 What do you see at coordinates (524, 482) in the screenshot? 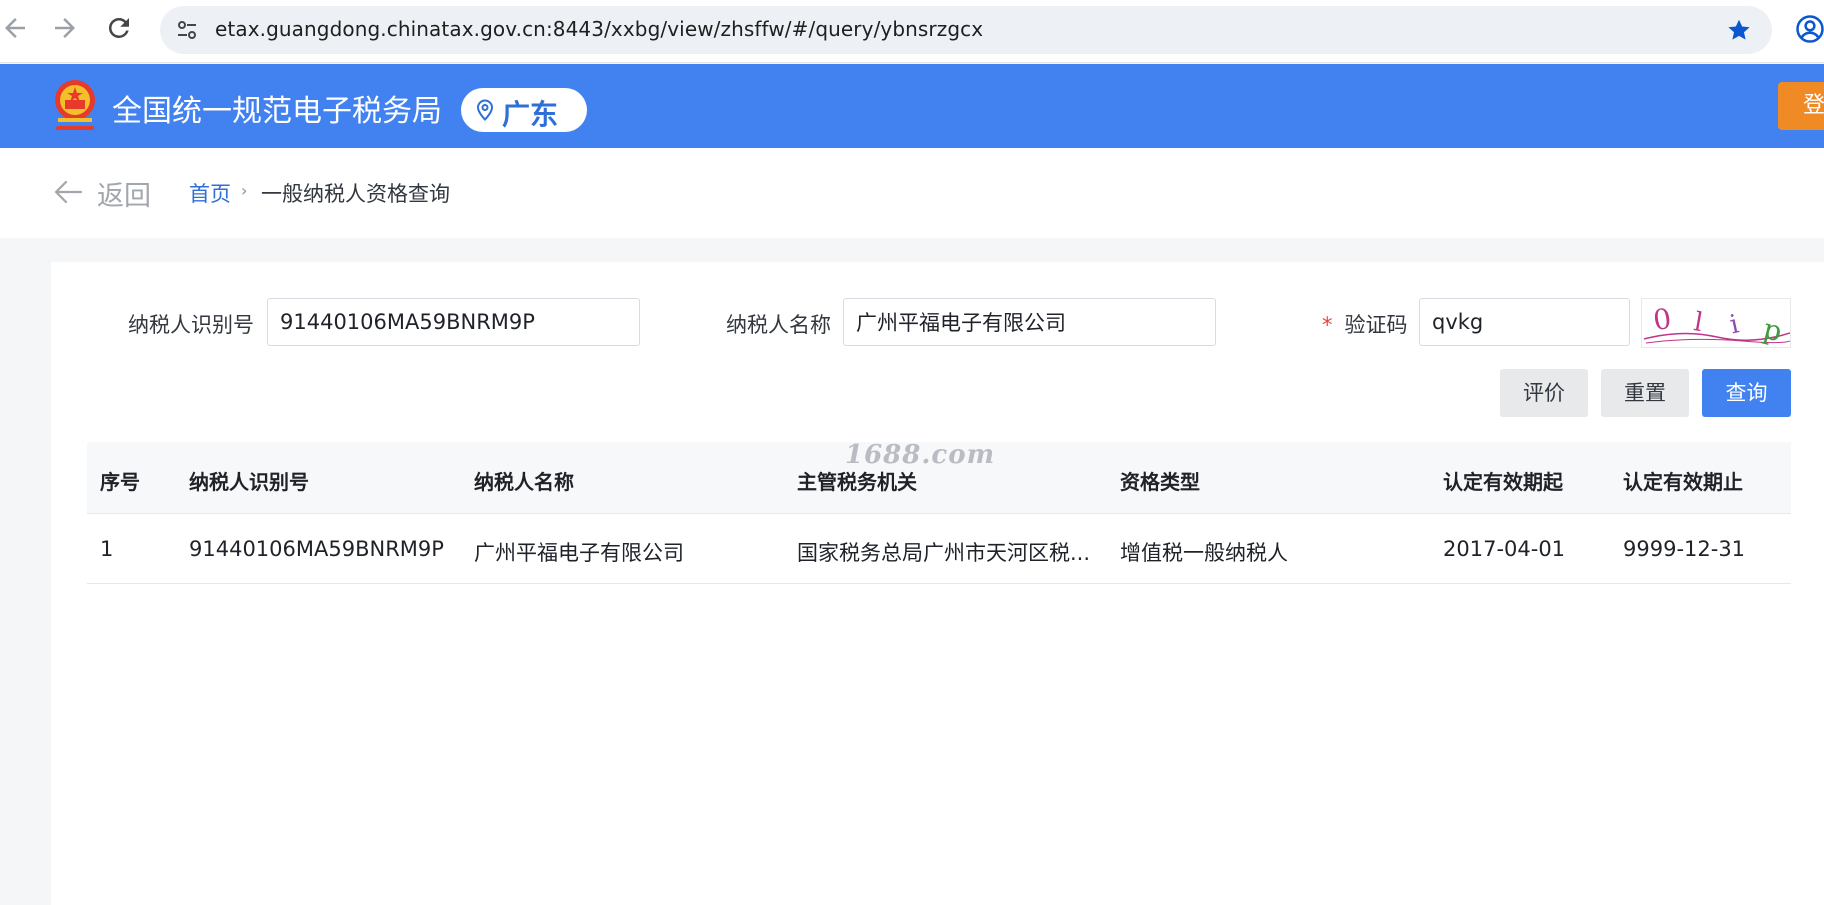
I see `column-header-taxpayer-name: 纳税人名称` at bounding box center [524, 482].